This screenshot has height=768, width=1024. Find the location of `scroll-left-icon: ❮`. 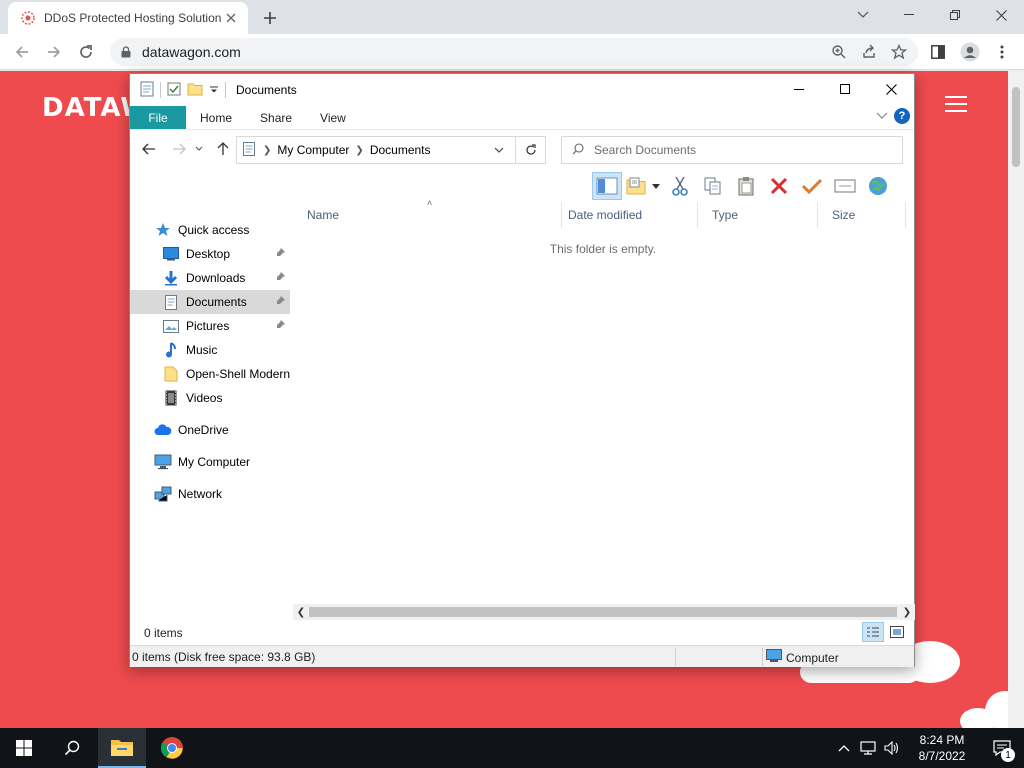

scroll-left-icon: ❮ is located at coordinates (301, 612).